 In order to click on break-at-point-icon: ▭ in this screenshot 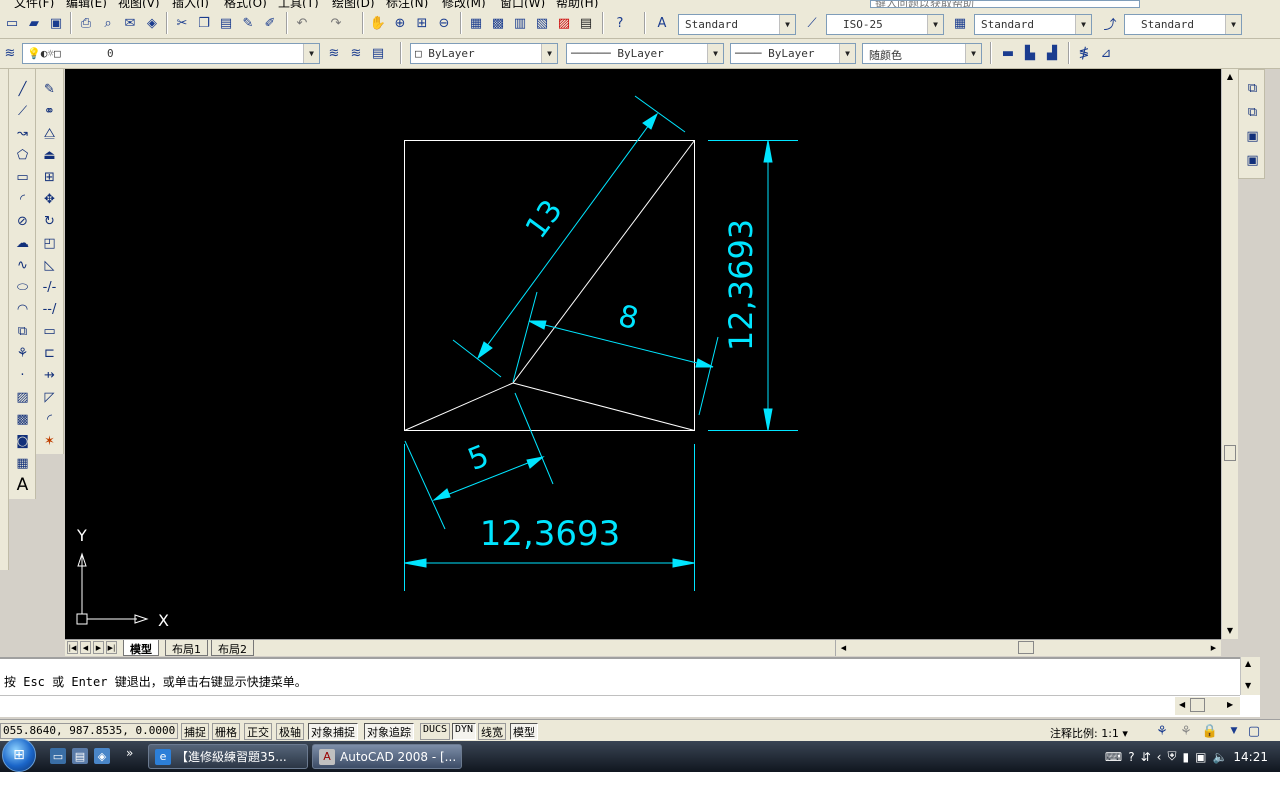, I will do `click(49, 331)`.